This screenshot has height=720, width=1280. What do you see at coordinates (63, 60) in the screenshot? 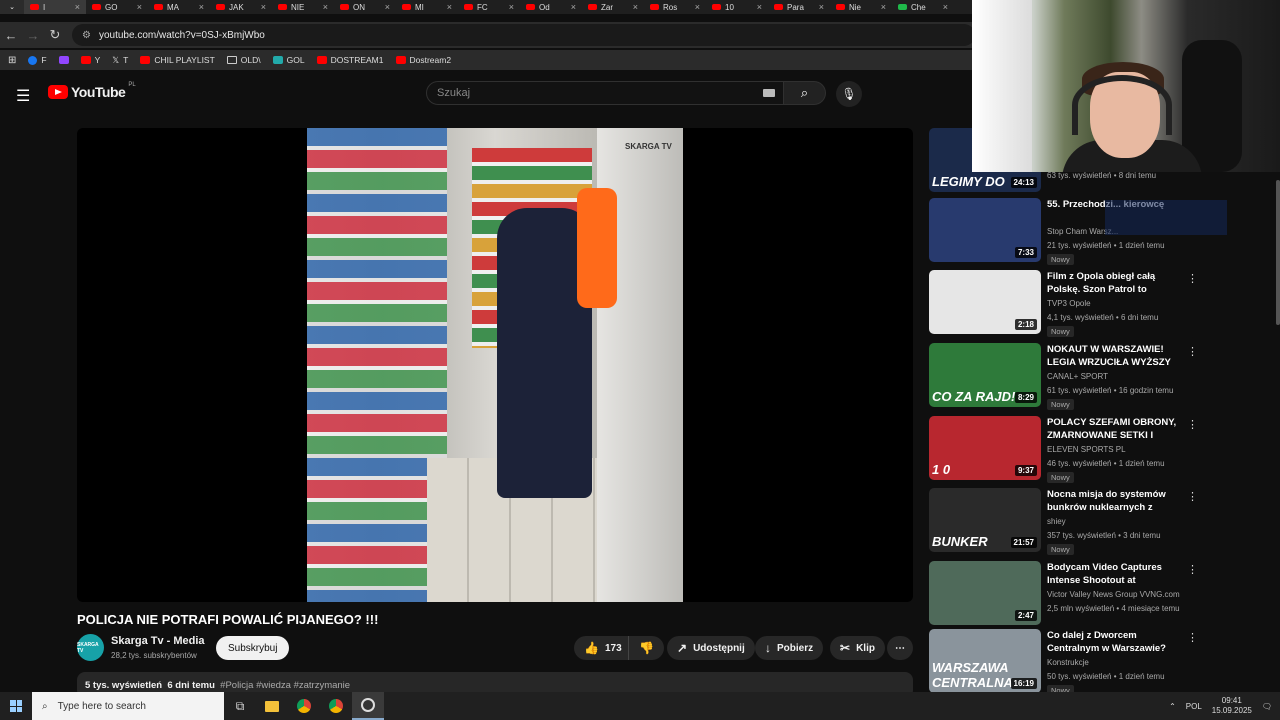
I see `bookmark-twitch` at bounding box center [63, 60].